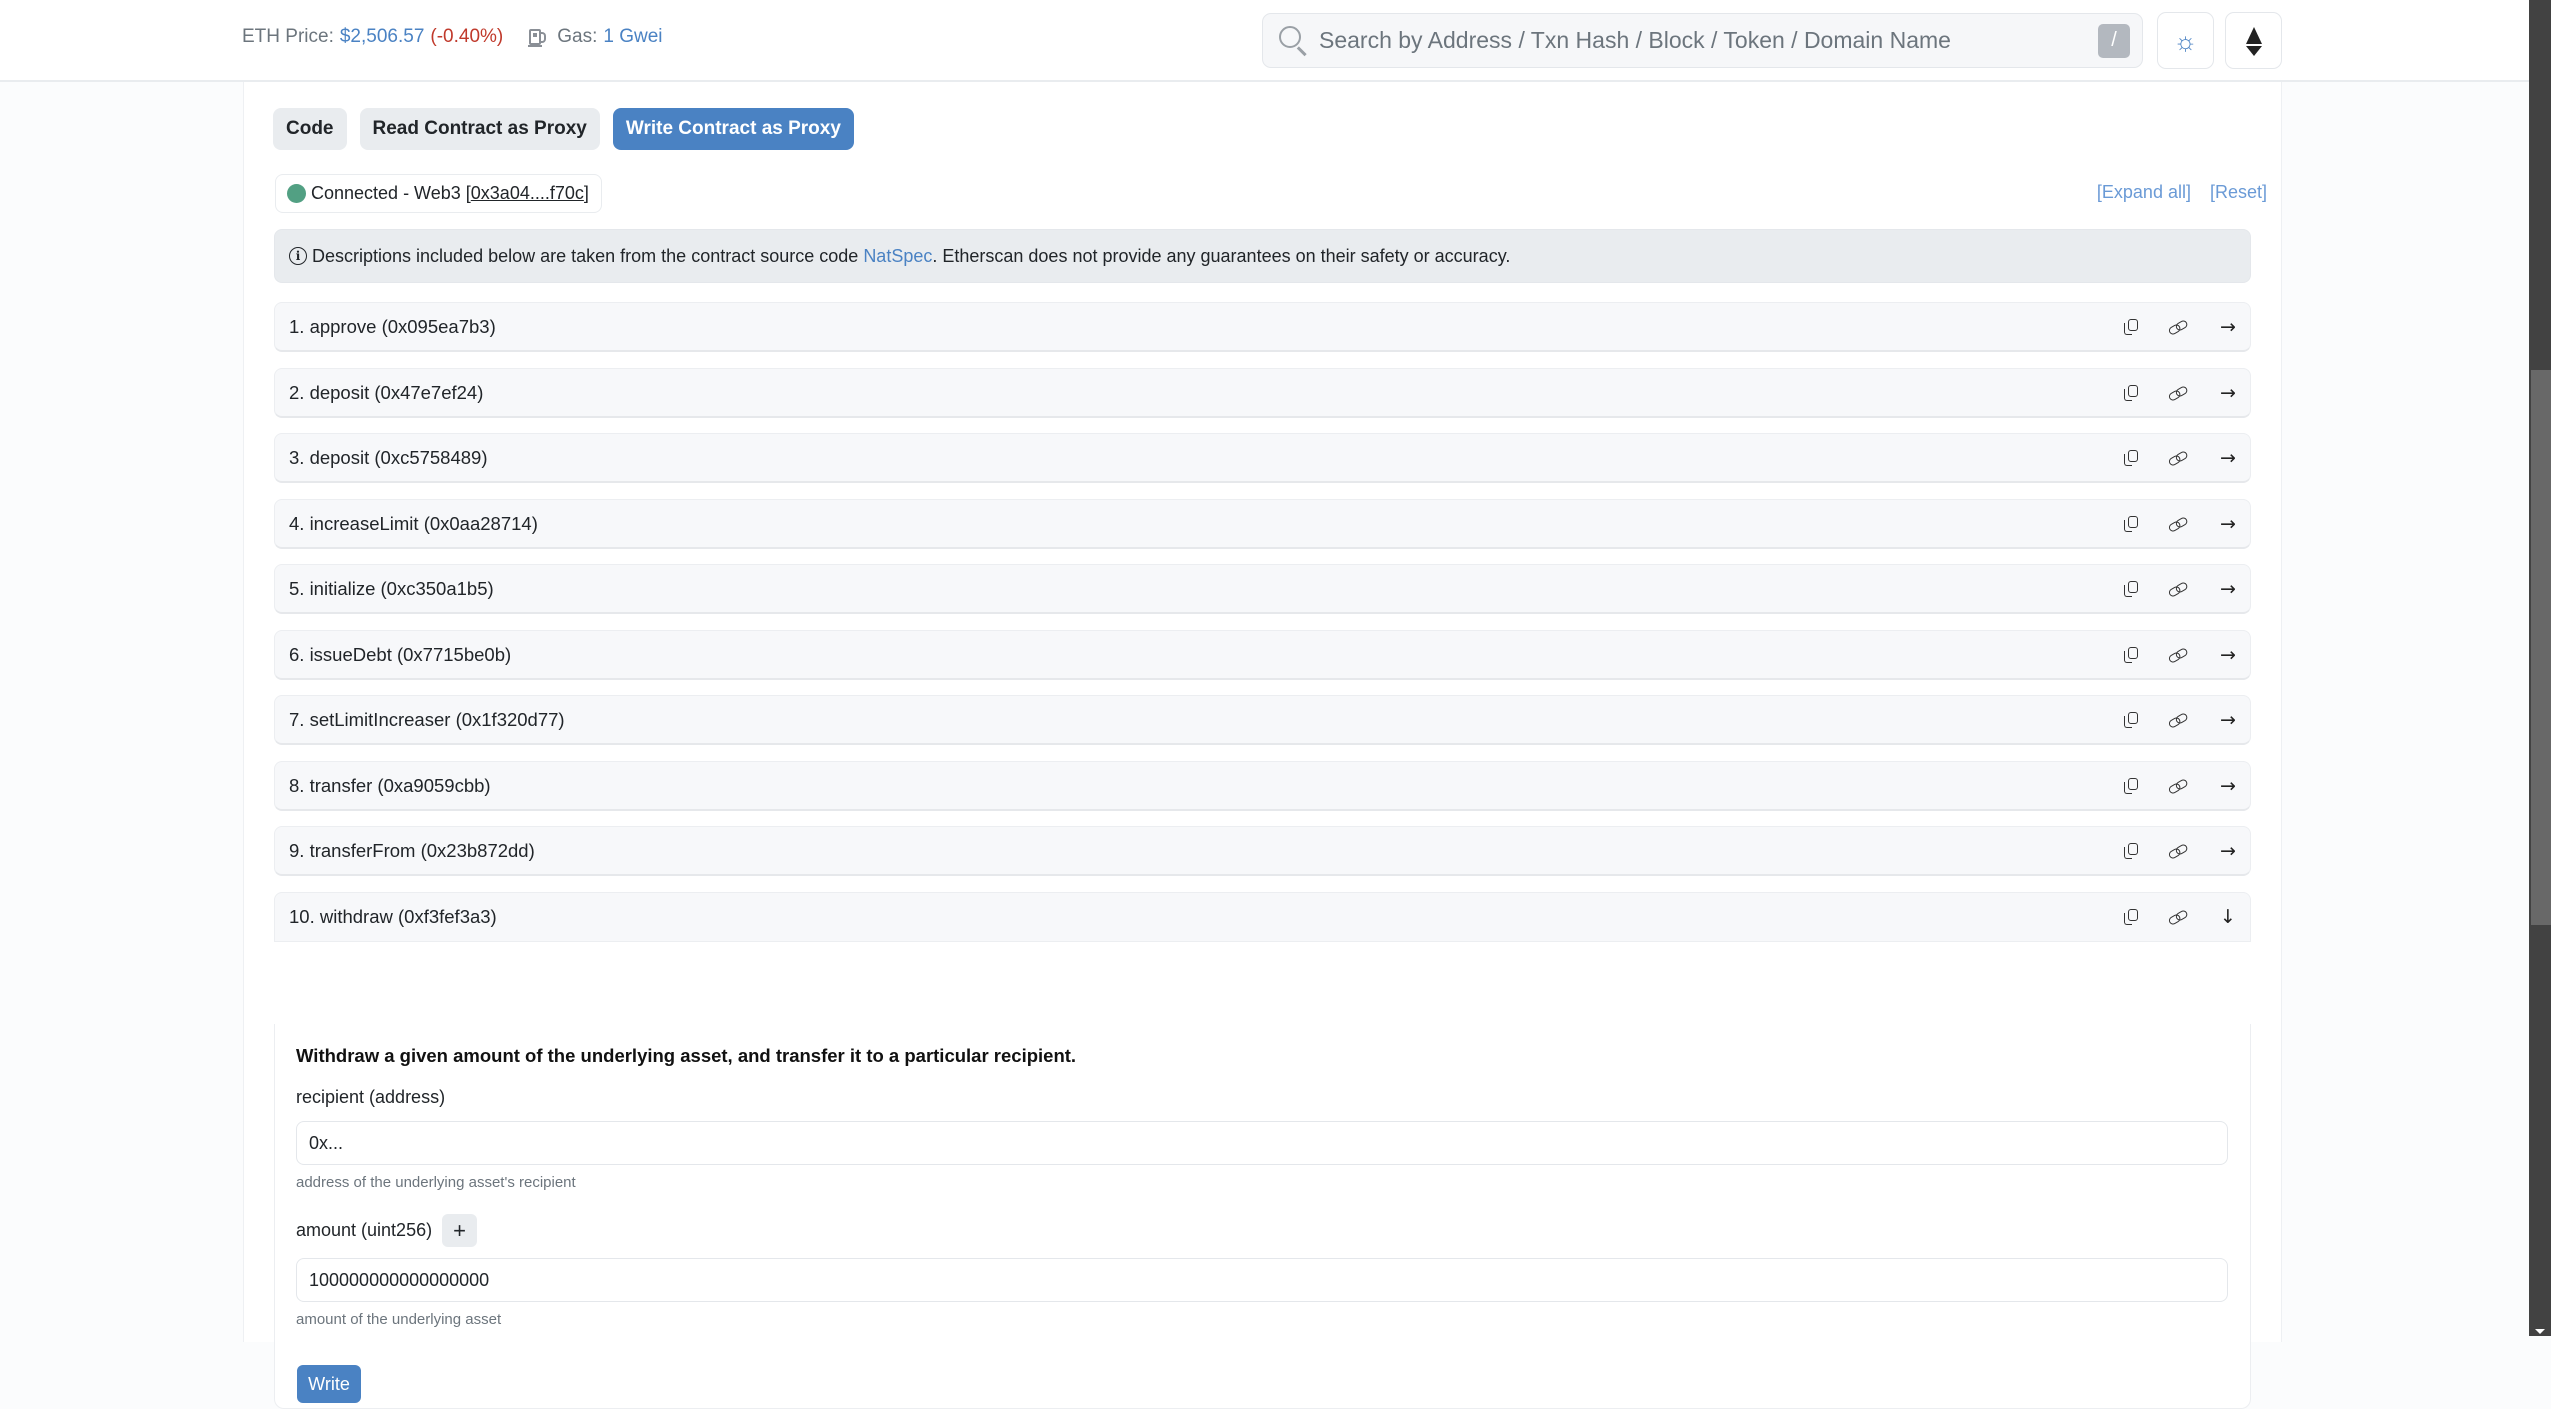  What do you see at coordinates (382, 37) in the screenshot?
I see `eth-price-value: $2,506.57` at bounding box center [382, 37].